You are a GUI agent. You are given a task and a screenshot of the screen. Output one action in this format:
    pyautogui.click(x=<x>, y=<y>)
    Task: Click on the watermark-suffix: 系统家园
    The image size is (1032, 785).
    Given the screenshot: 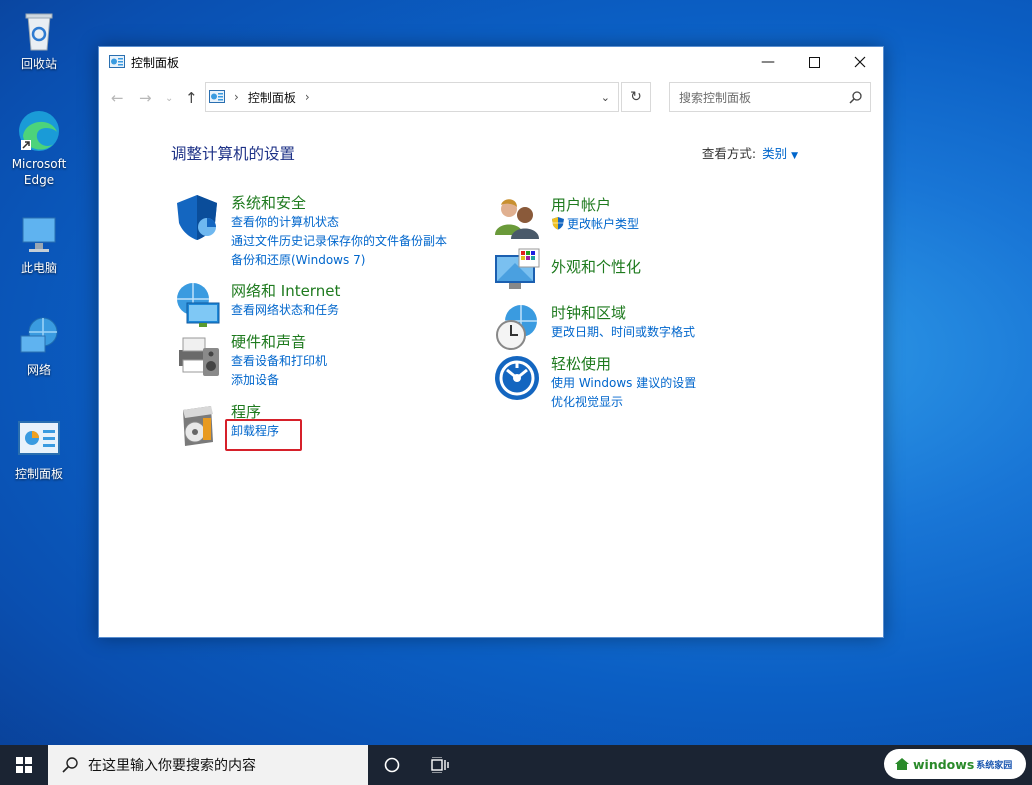 What is the action you would take?
    pyautogui.click(x=994, y=765)
    